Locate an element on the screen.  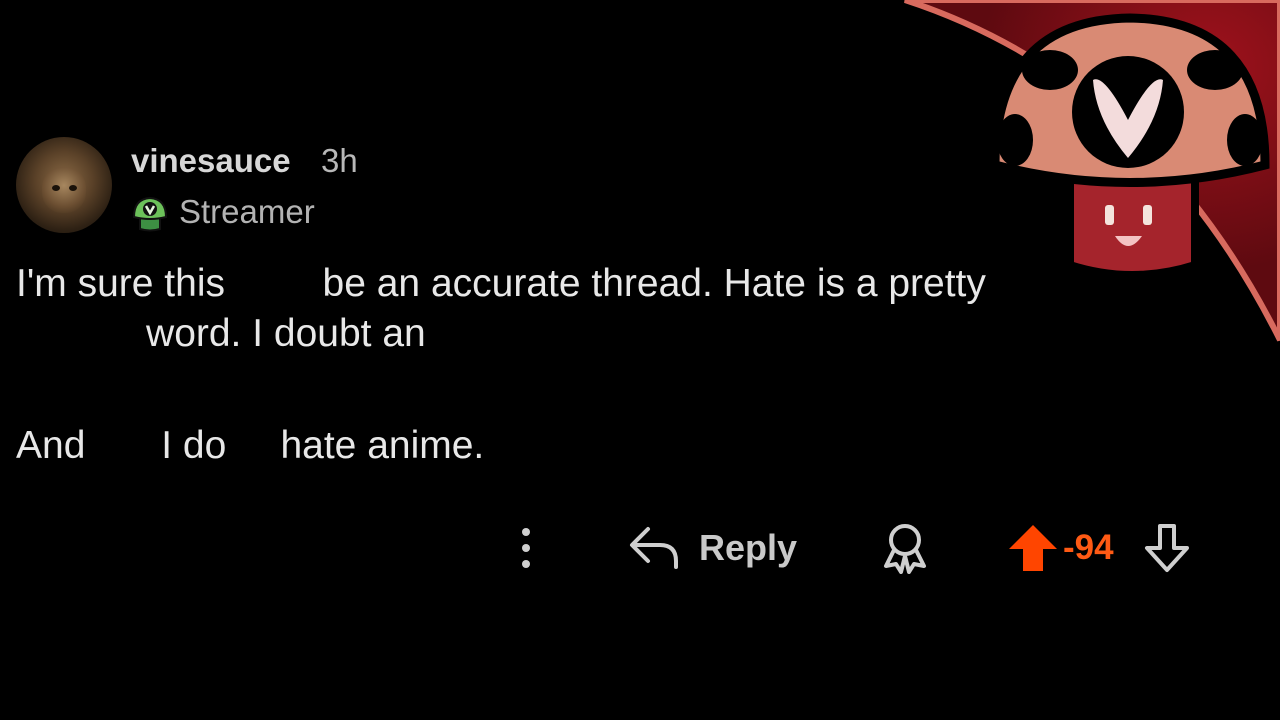
vote-score: -94 is located at coordinates (1088, 547).